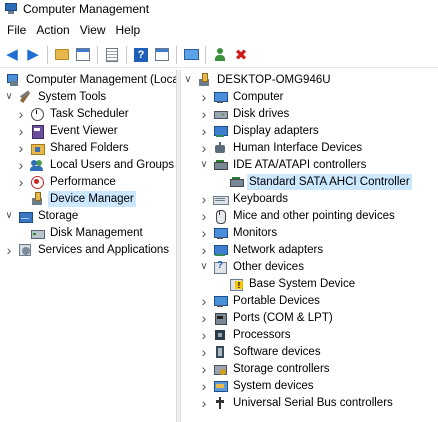 The width and height of the screenshot is (438, 422). I want to click on device-manager-icon, so click(37, 198).